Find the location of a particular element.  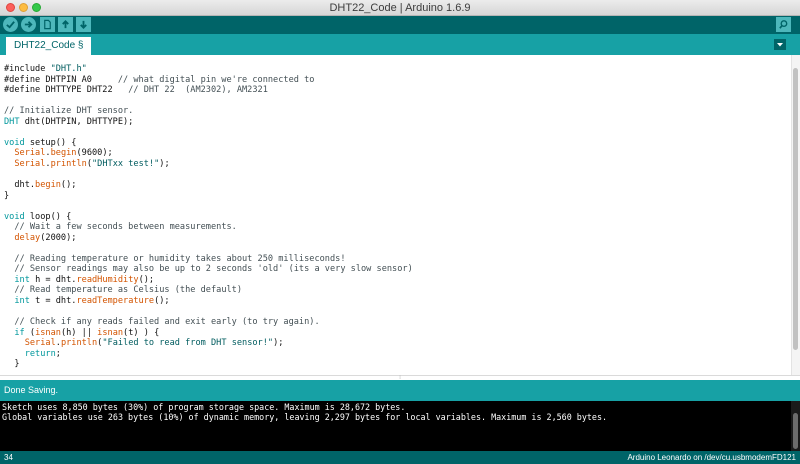

code-line: void setup() { is located at coordinates (208, 143).